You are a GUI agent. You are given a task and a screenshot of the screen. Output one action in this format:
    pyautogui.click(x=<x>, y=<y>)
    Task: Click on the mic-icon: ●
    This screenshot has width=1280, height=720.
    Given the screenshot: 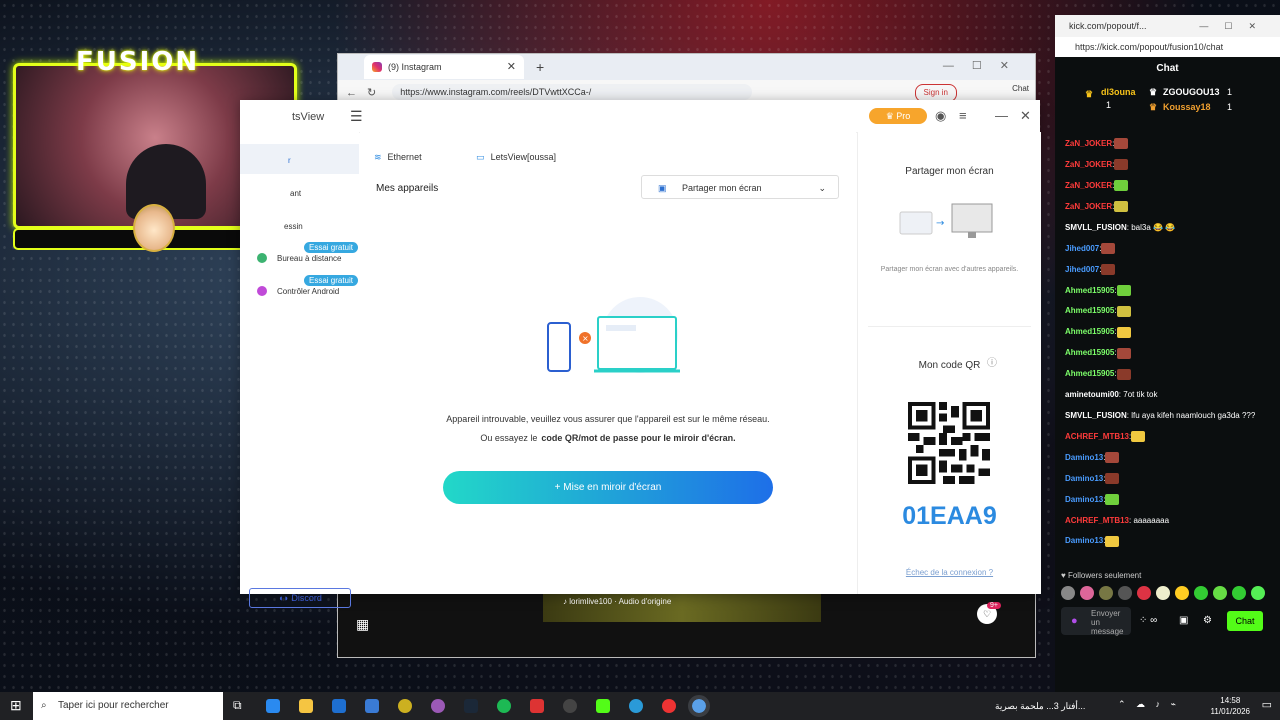 What is the action you would take?
    pyautogui.click(x=1074, y=621)
    